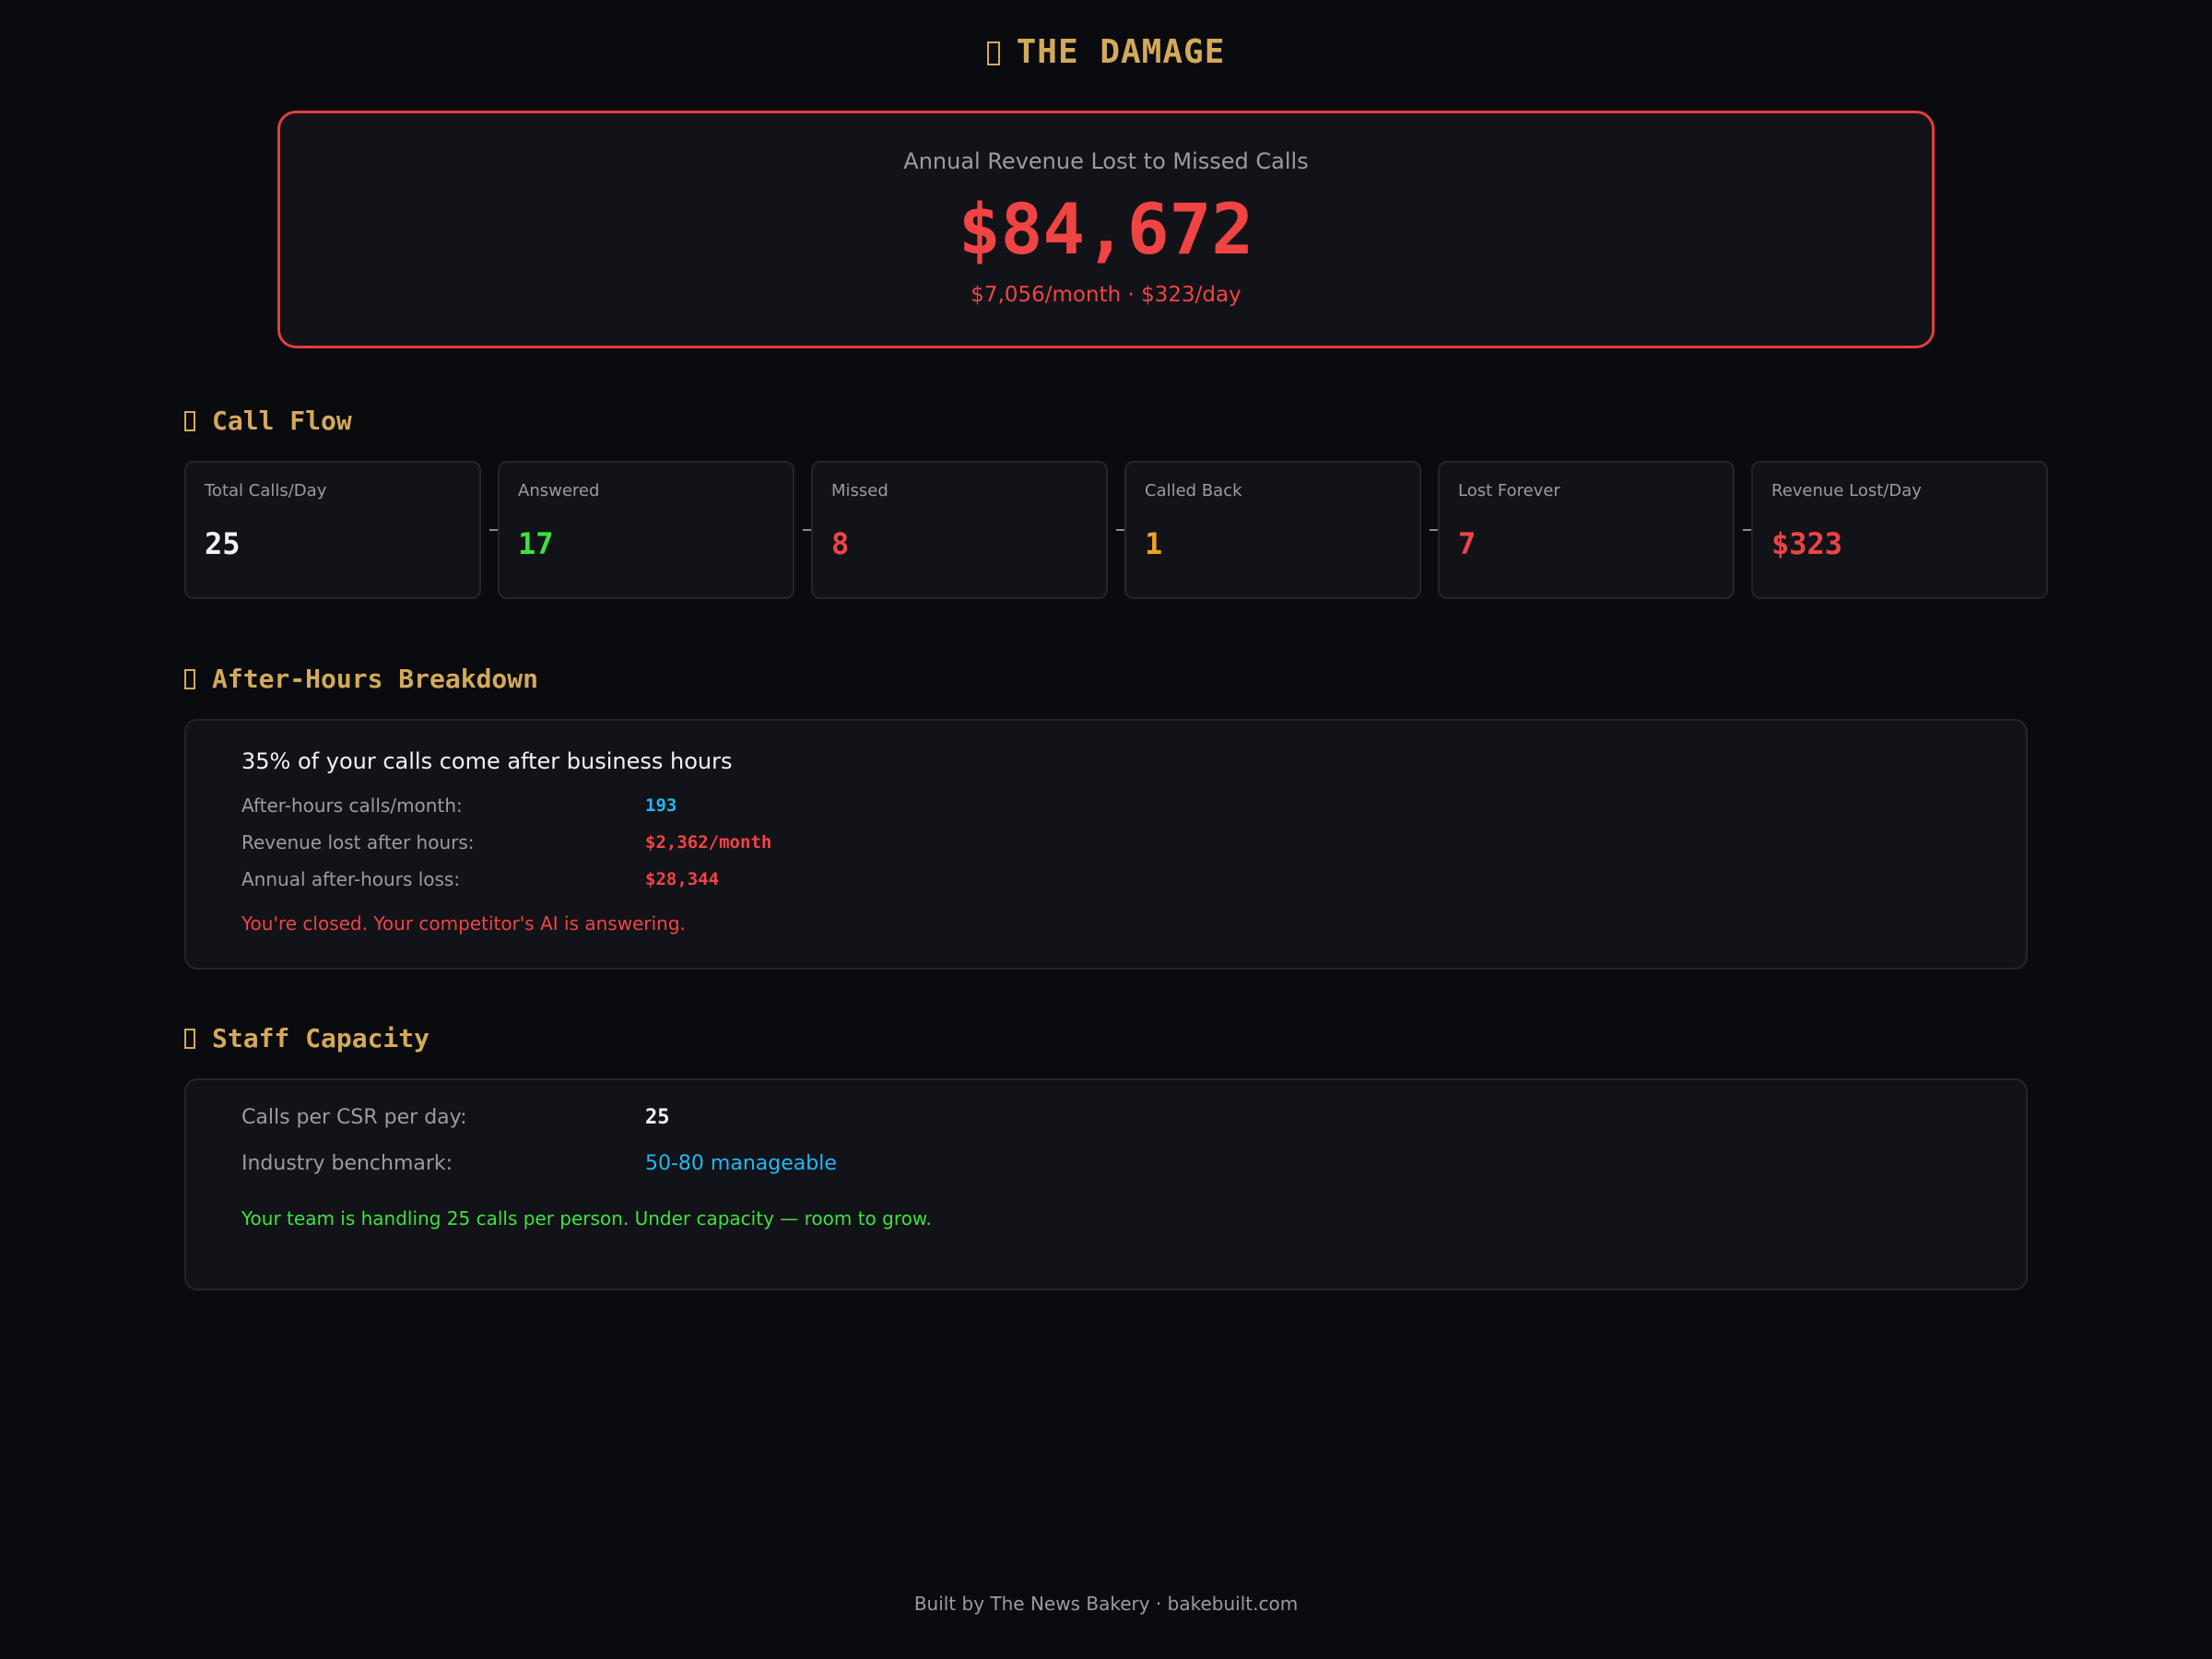 The image size is (2212, 1659). What do you see at coordinates (1467, 543) in the screenshot?
I see `flow-card-value: 7` at bounding box center [1467, 543].